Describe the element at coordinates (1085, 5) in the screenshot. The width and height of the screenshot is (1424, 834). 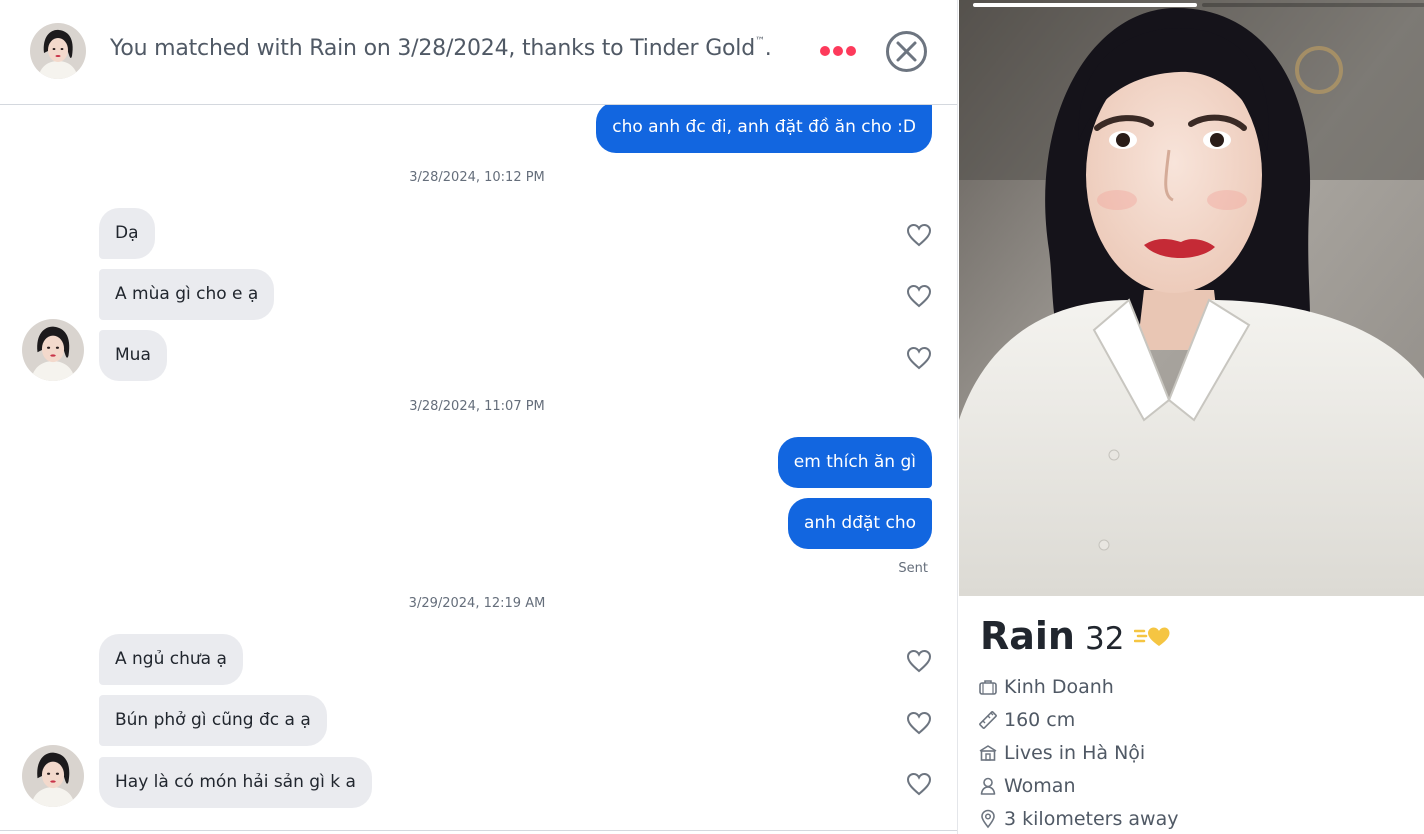
I see `photo-indicator-active` at that location.